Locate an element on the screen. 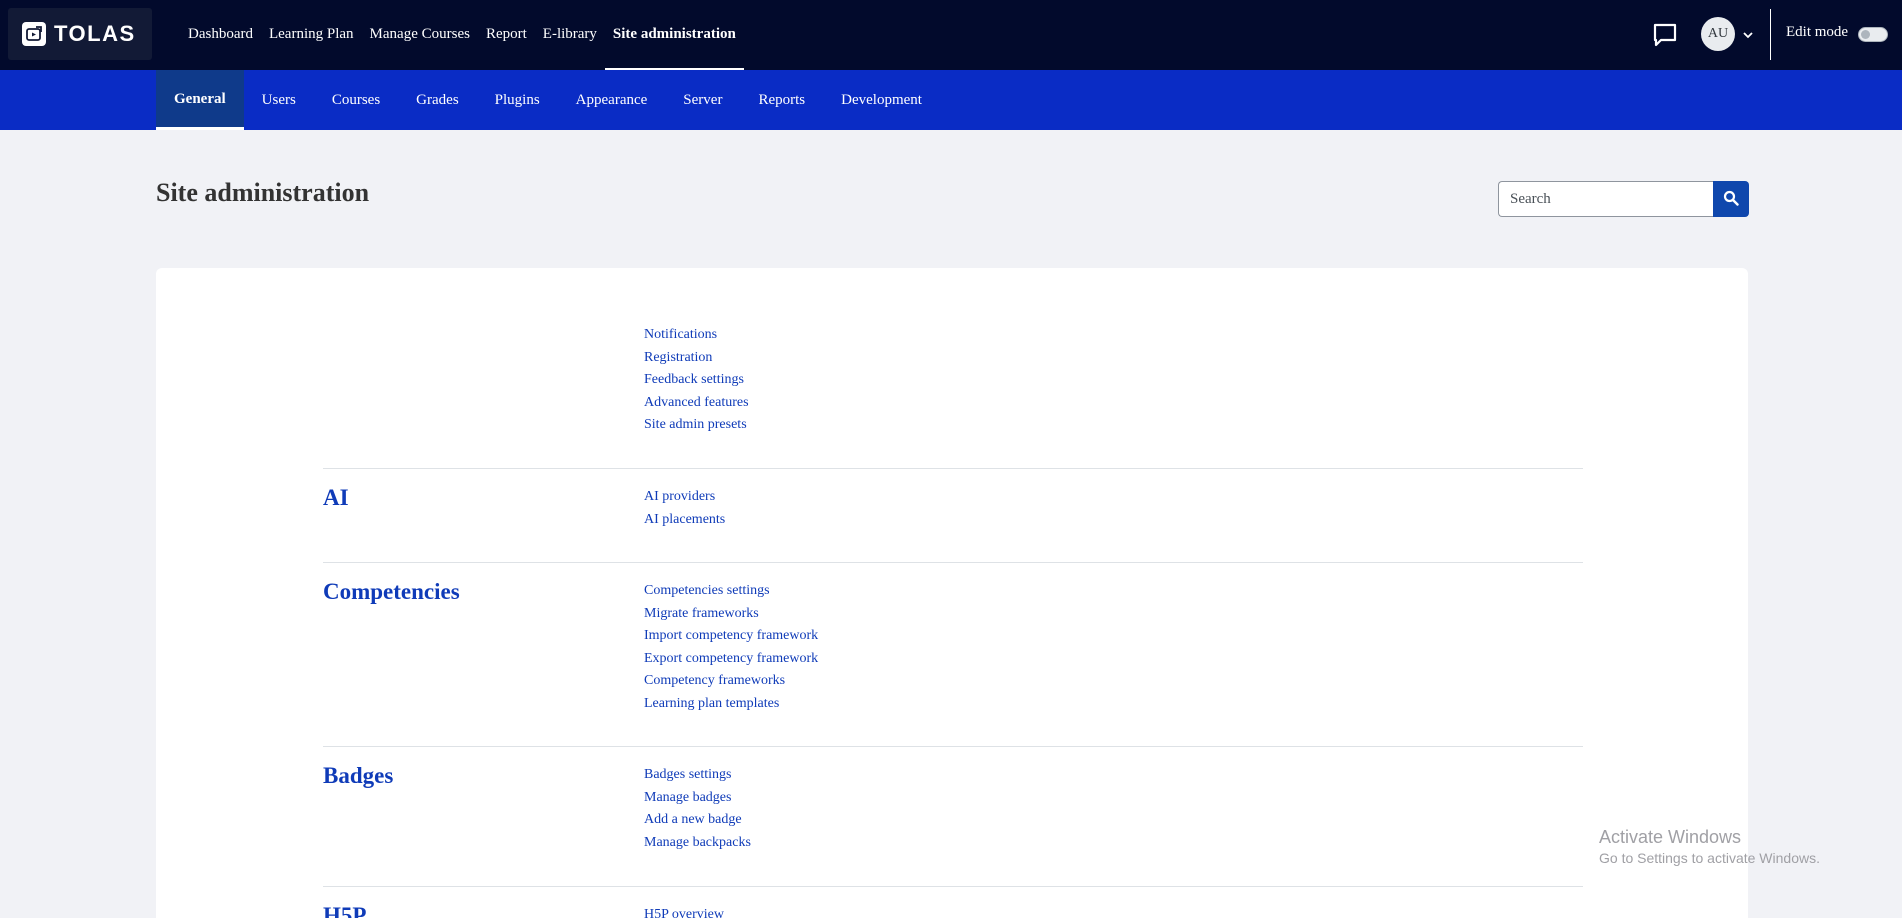  search-icon is located at coordinates (1731, 199).